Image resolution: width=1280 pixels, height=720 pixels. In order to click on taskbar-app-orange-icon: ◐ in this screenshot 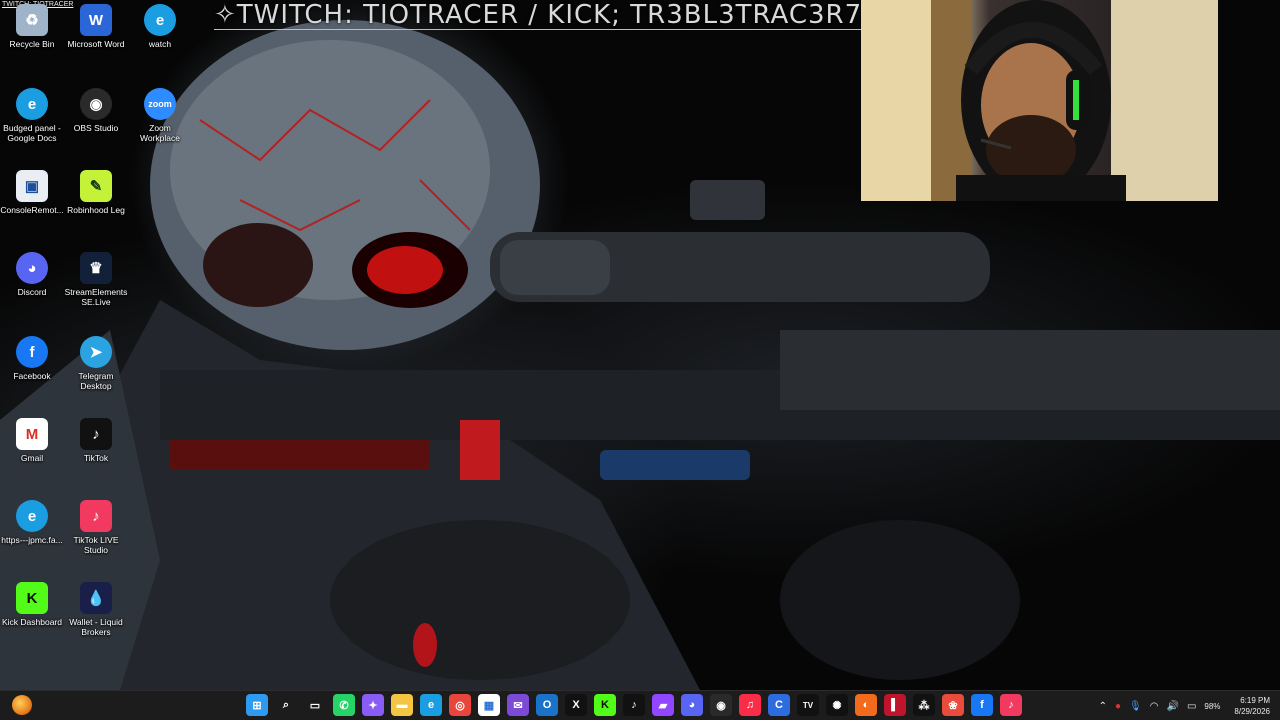, I will do `click(866, 705)`.